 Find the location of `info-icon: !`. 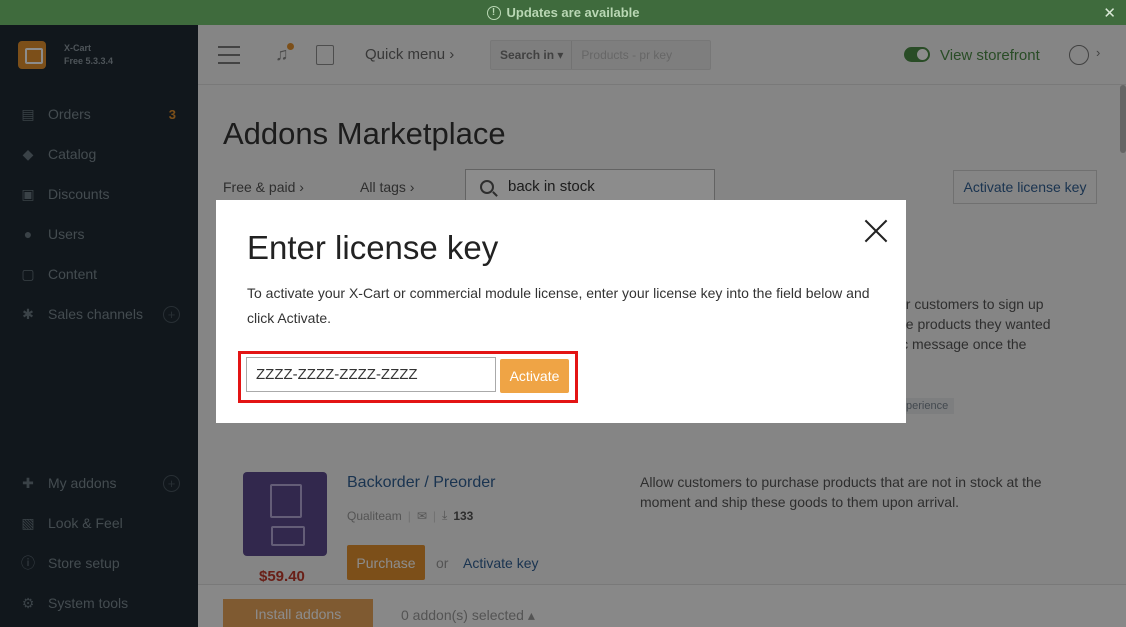

info-icon: ! is located at coordinates (493, 12).